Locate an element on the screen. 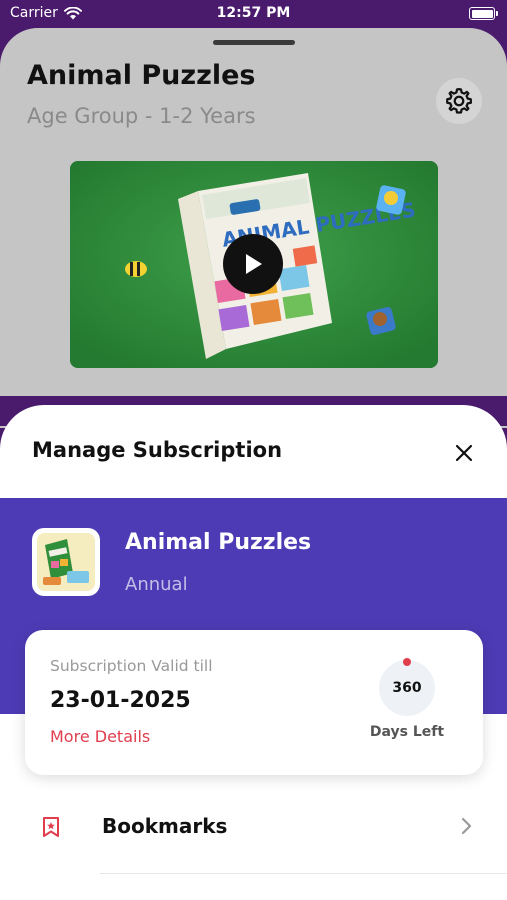  close-button is located at coordinates (464, 453).